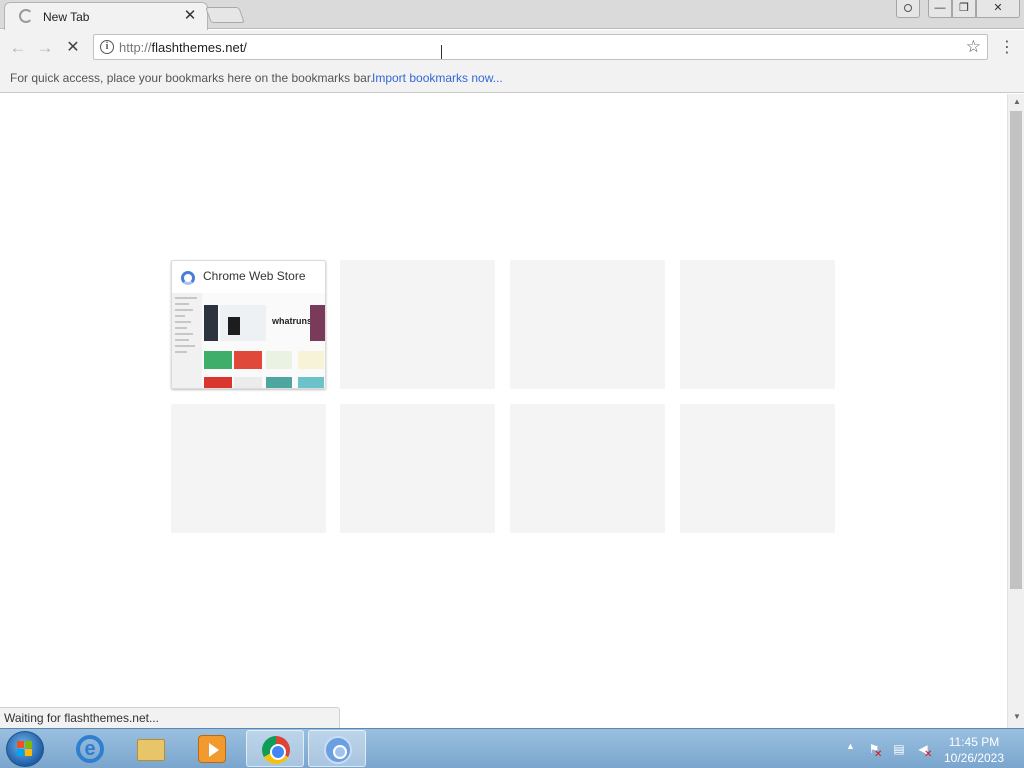 The width and height of the screenshot is (1024, 768). Describe the element at coordinates (1017, 716) in the screenshot. I see `scroll-down-icon: ▼` at that location.